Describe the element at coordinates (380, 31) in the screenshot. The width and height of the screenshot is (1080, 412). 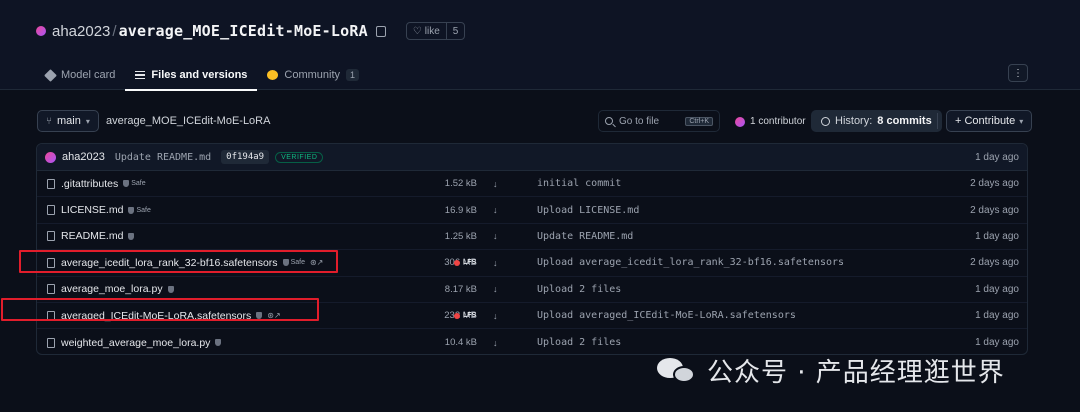
I see `copy-icon` at that location.